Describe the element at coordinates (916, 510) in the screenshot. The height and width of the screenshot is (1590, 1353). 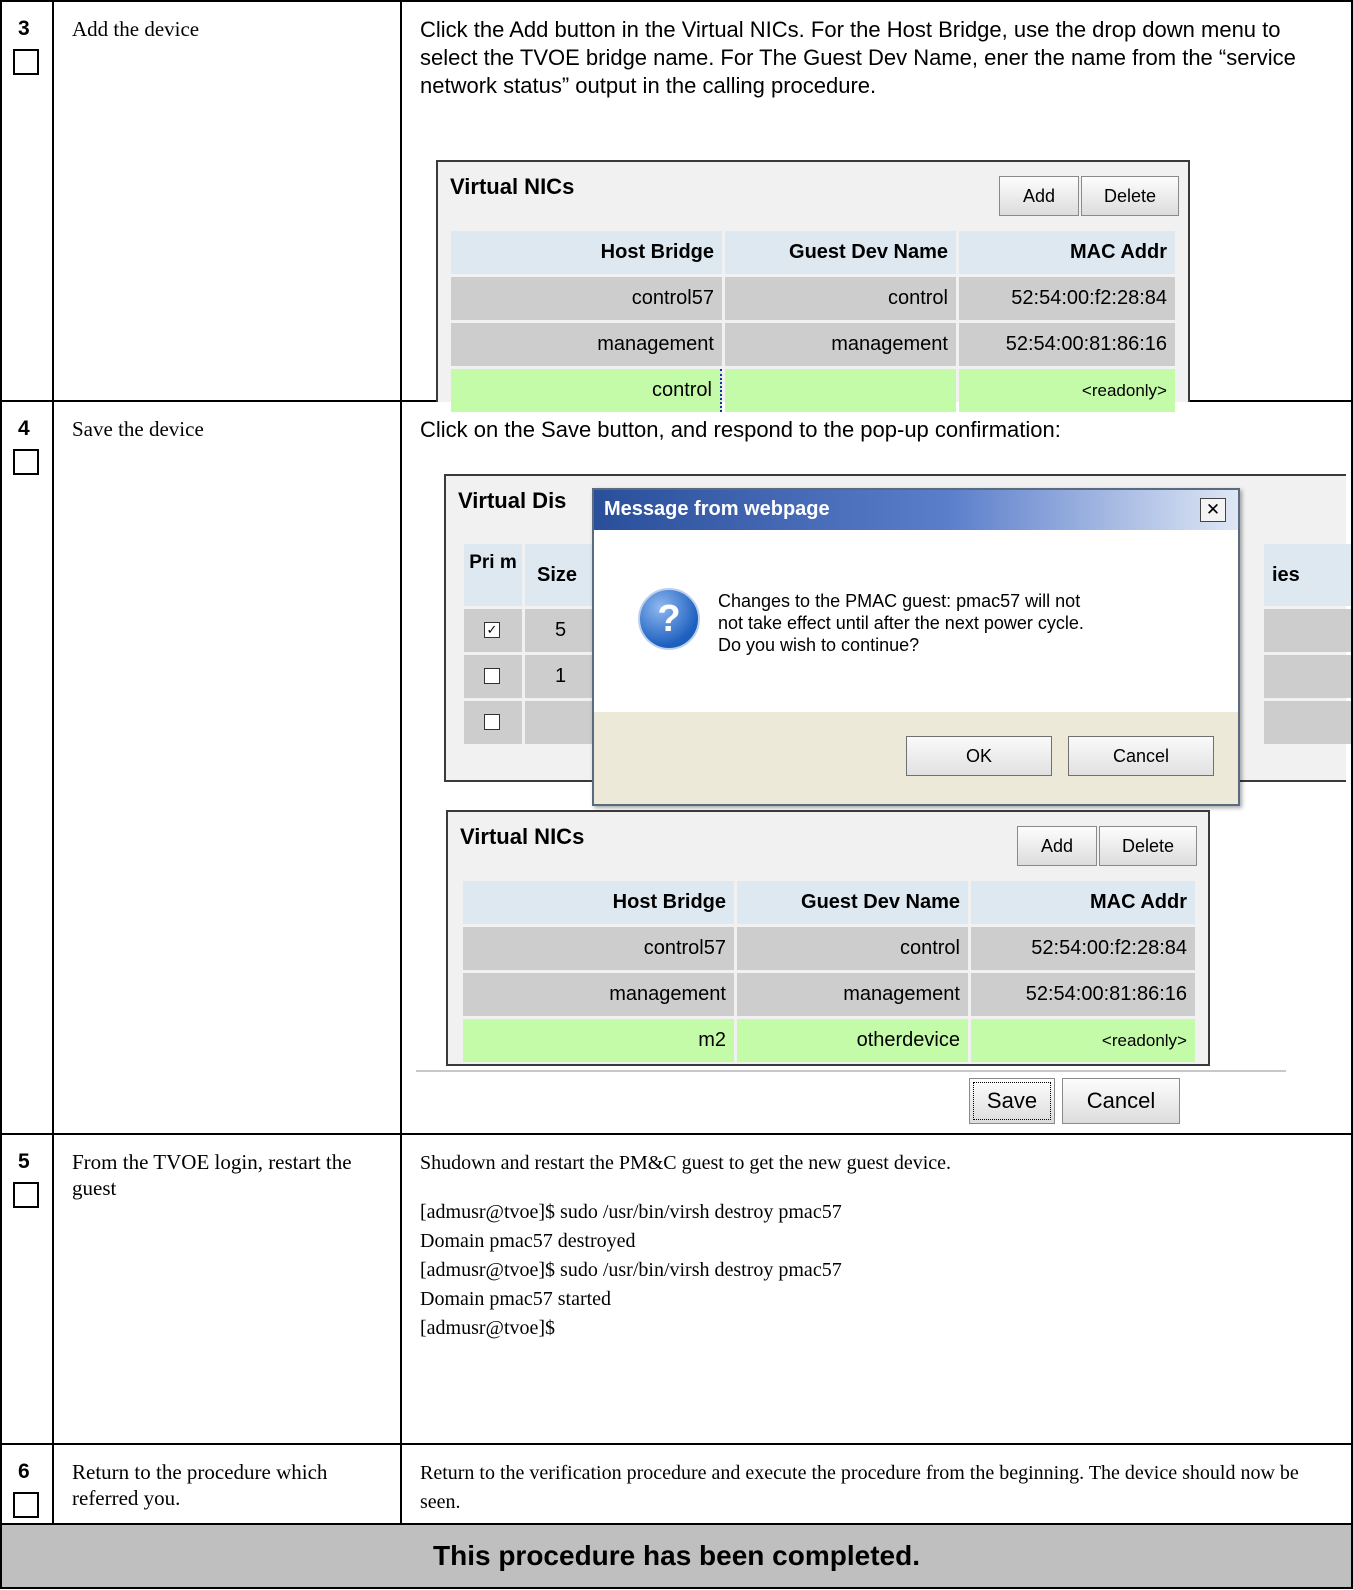
I see `dialog-titlebar: Message from webpage ✕` at that location.